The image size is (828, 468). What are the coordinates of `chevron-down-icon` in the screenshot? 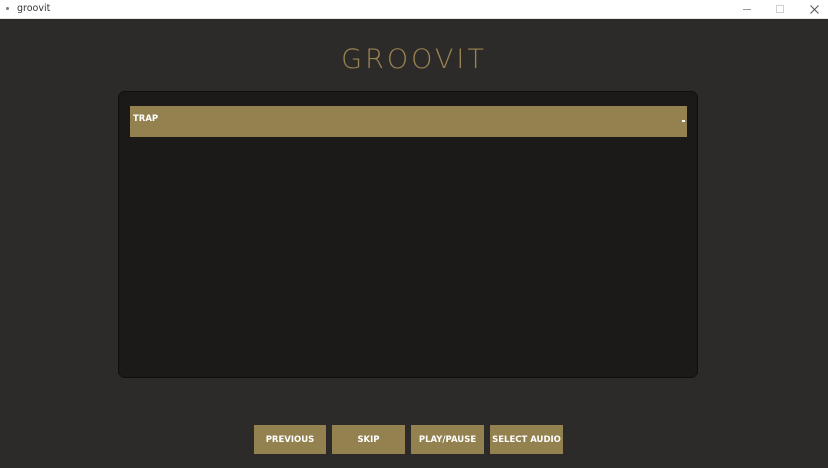 It's located at (683, 121).